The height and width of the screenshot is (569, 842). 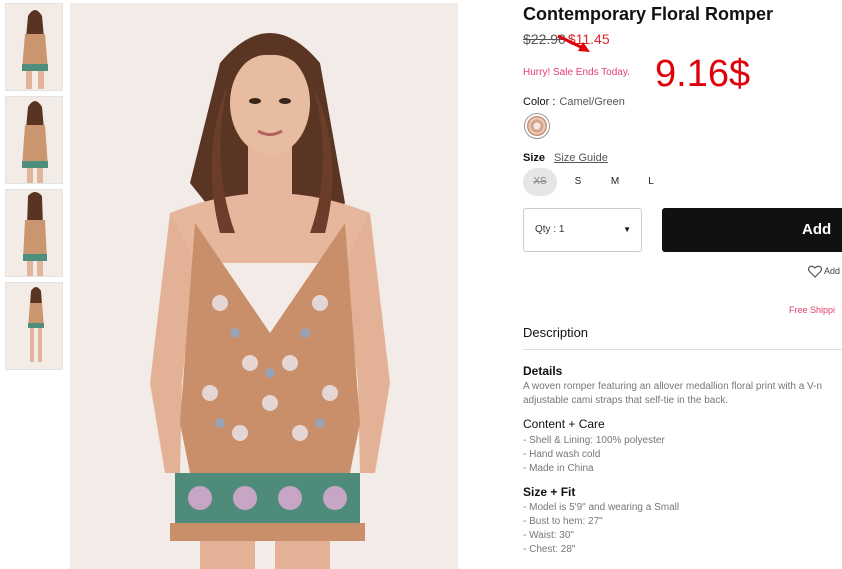 I want to click on size-label: Size, so click(x=534, y=158).